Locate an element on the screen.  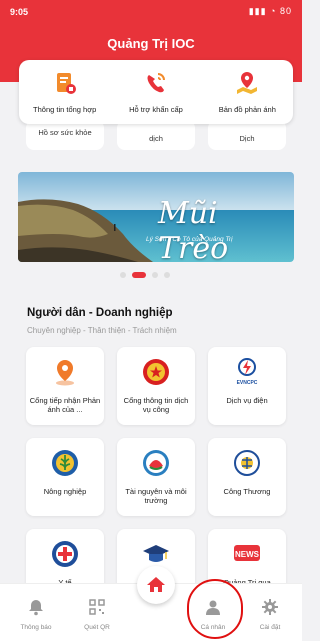
agriculture-icon is located at coordinates (65, 463).